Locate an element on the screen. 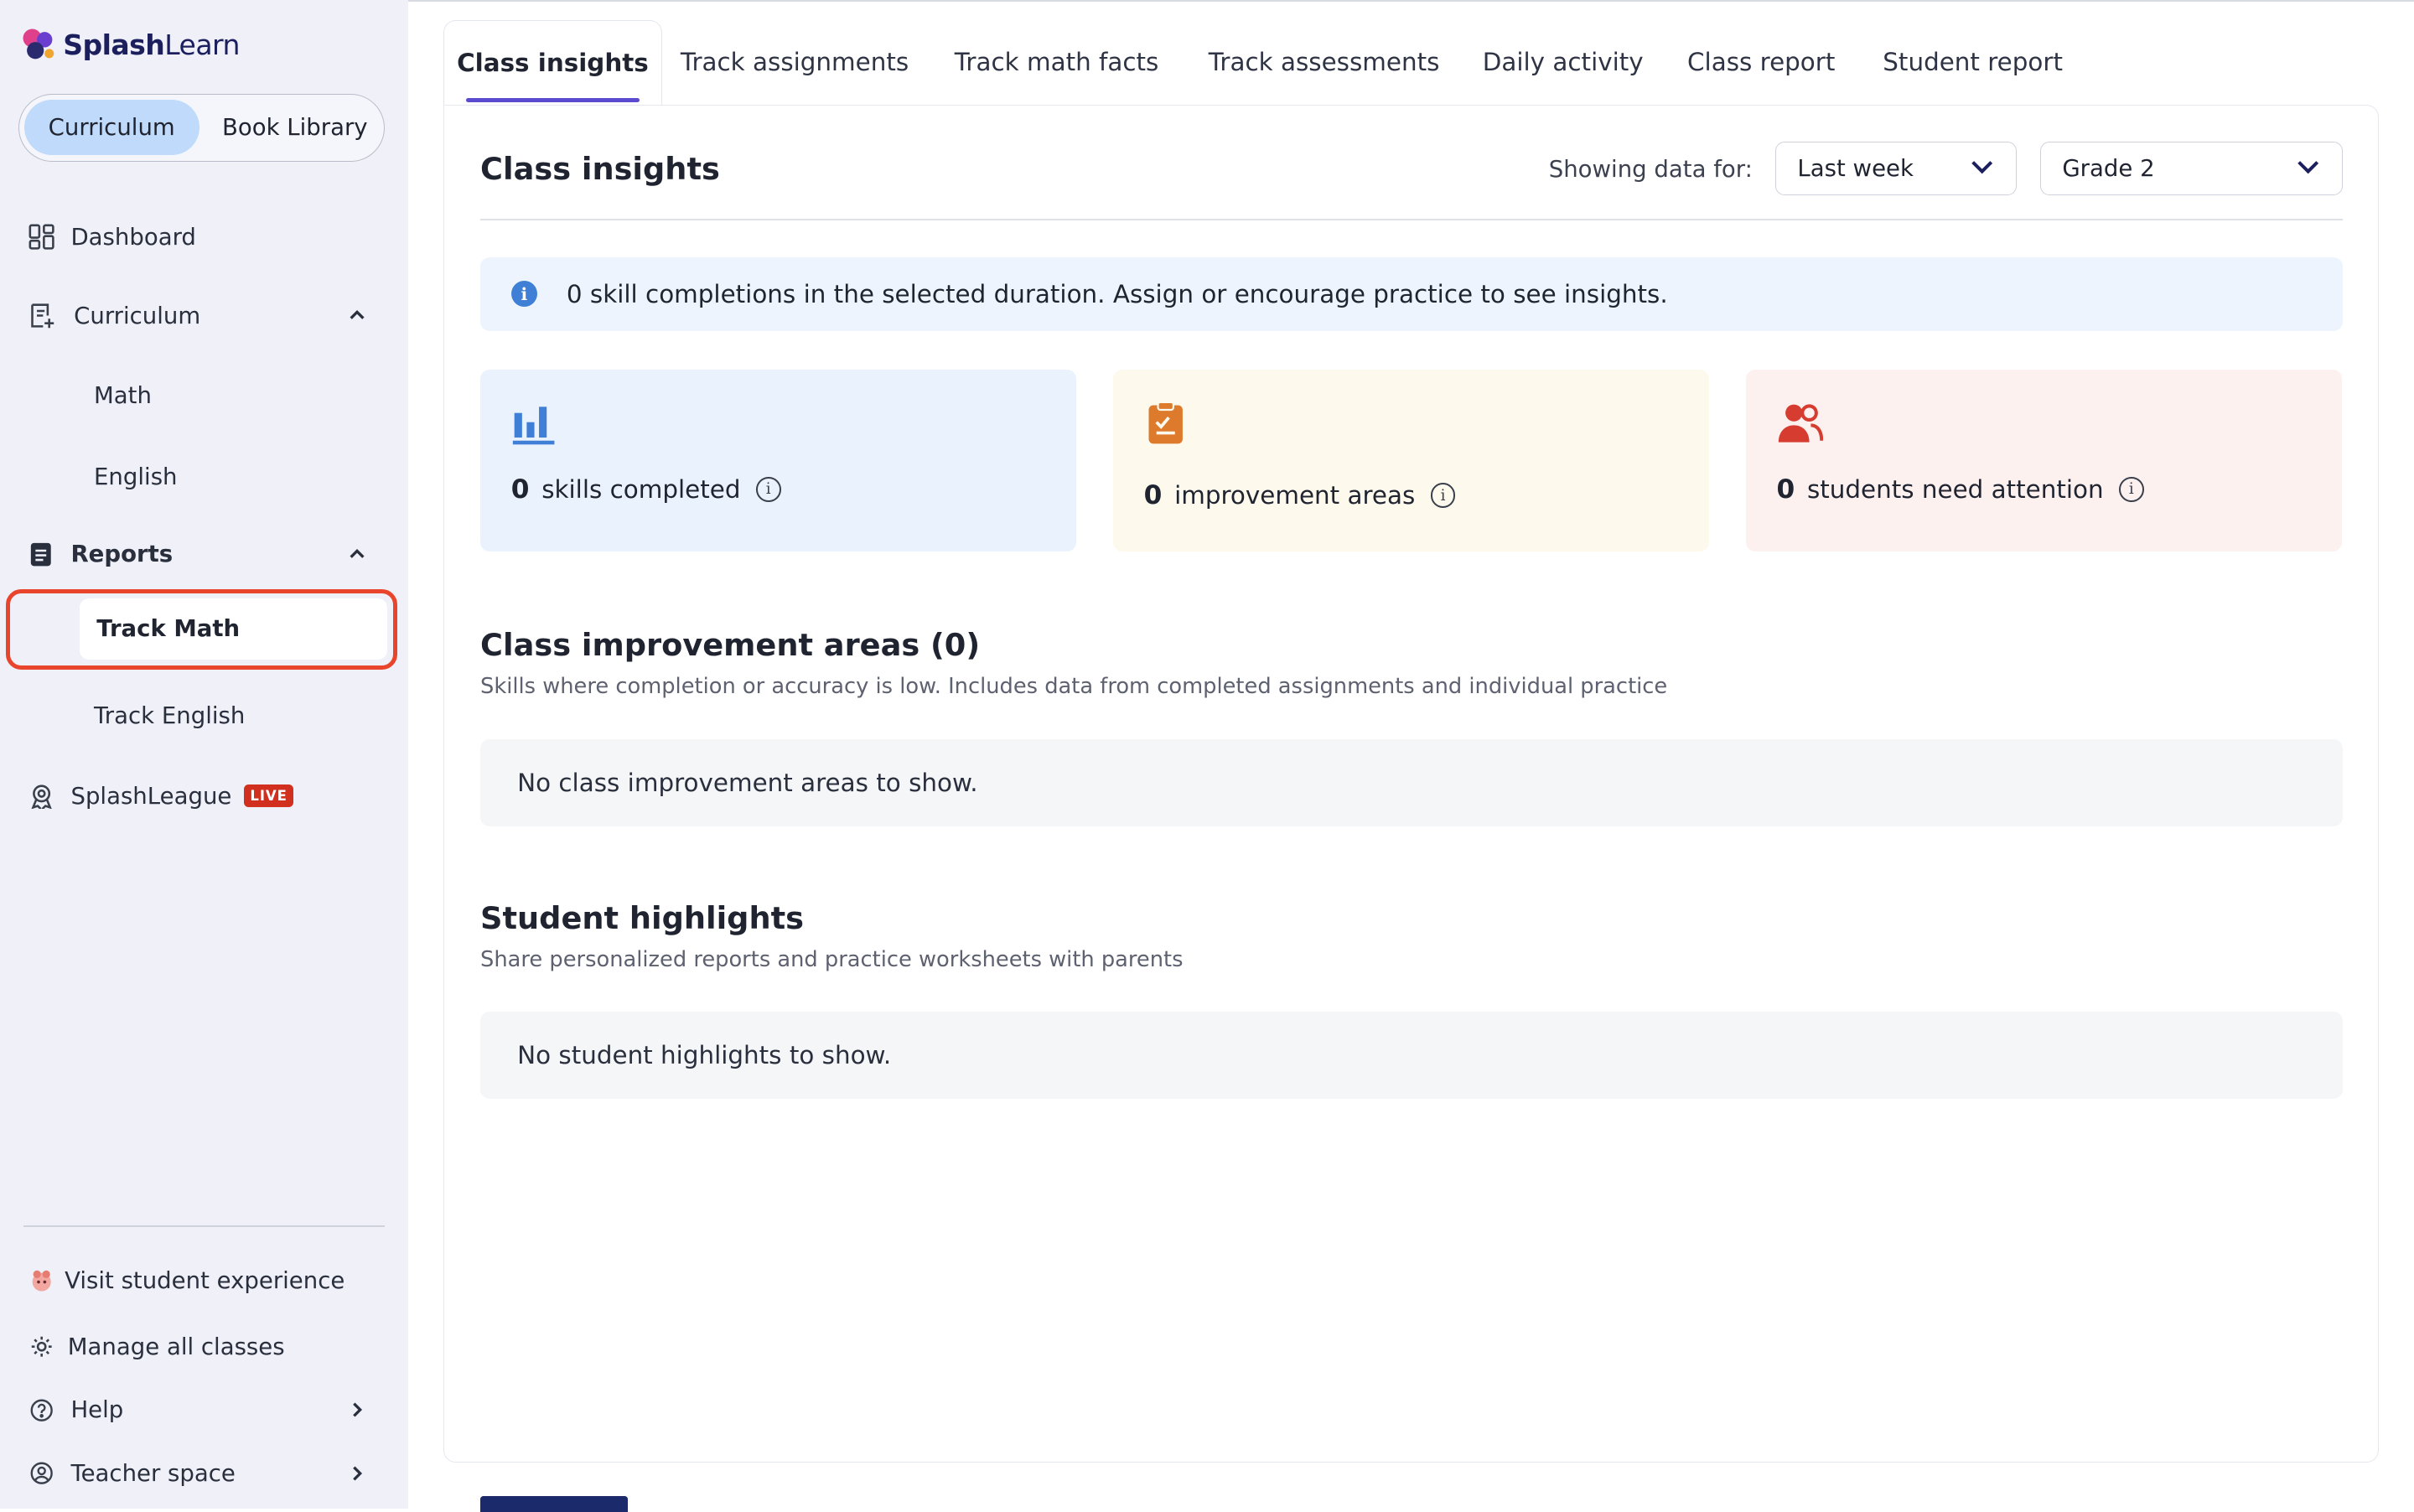 The image size is (2414, 1512). sidebar-divider is located at coordinates (205, 1226).